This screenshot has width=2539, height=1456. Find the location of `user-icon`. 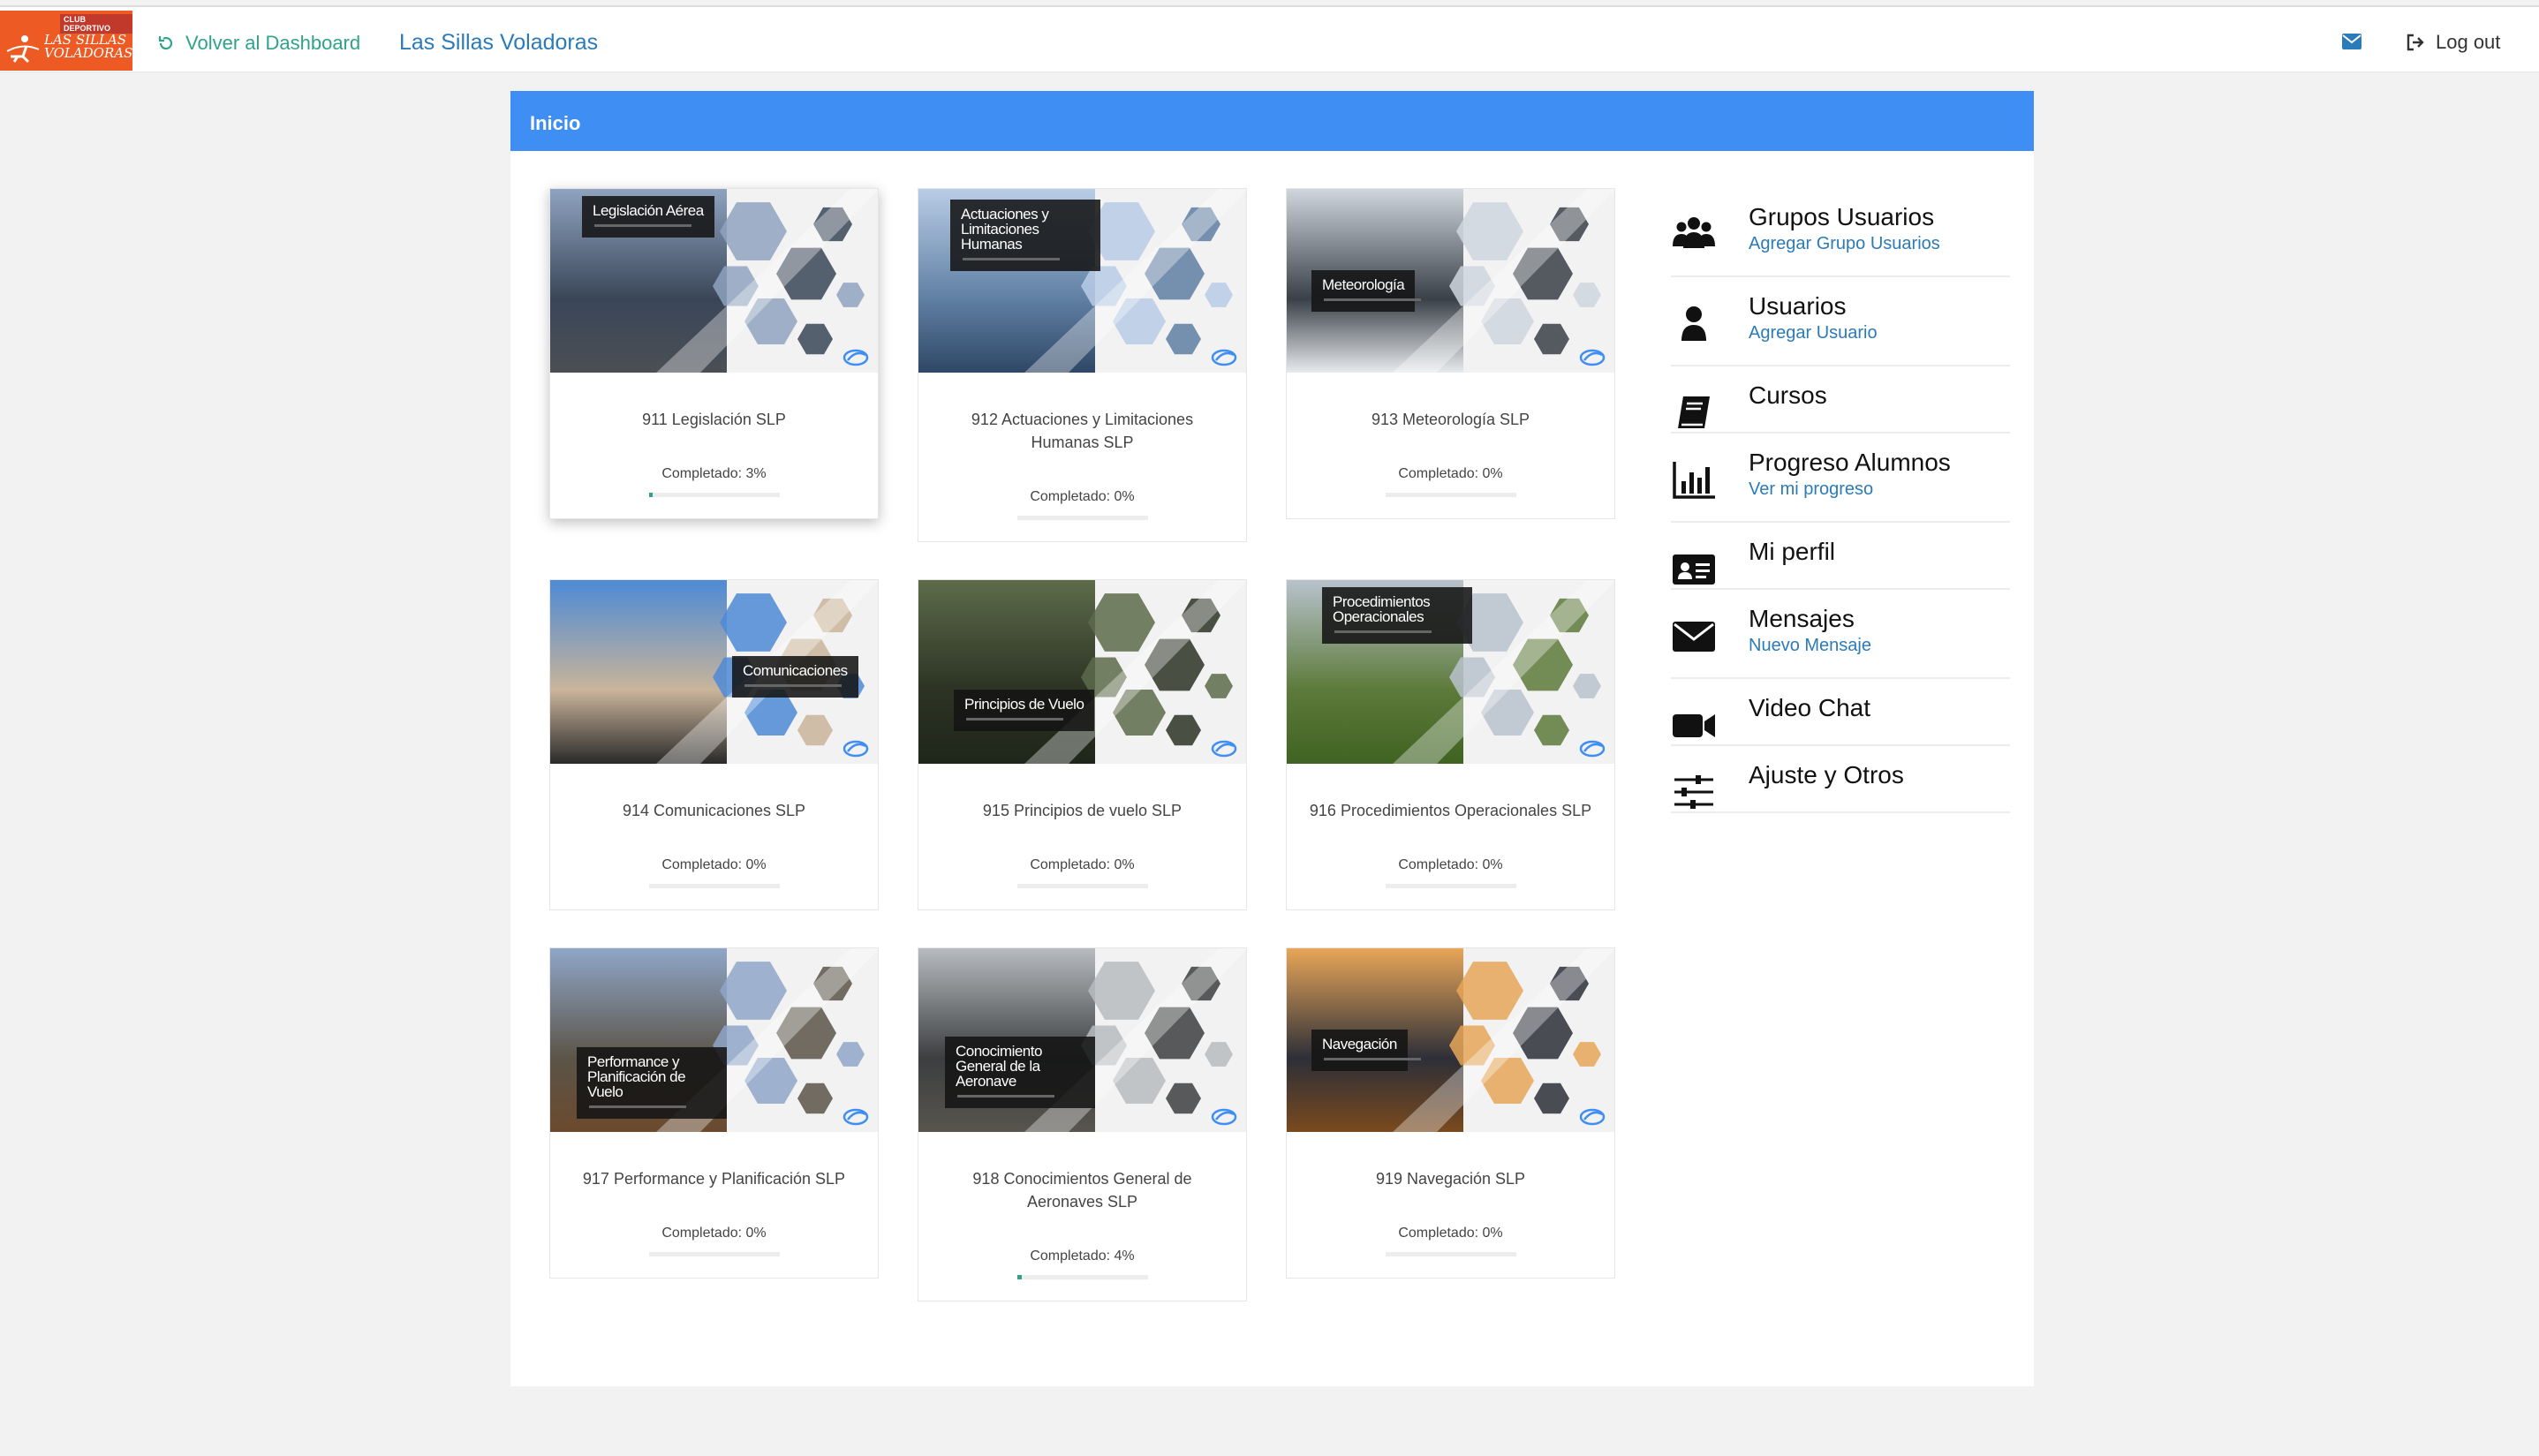

user-icon is located at coordinates (1694, 323).